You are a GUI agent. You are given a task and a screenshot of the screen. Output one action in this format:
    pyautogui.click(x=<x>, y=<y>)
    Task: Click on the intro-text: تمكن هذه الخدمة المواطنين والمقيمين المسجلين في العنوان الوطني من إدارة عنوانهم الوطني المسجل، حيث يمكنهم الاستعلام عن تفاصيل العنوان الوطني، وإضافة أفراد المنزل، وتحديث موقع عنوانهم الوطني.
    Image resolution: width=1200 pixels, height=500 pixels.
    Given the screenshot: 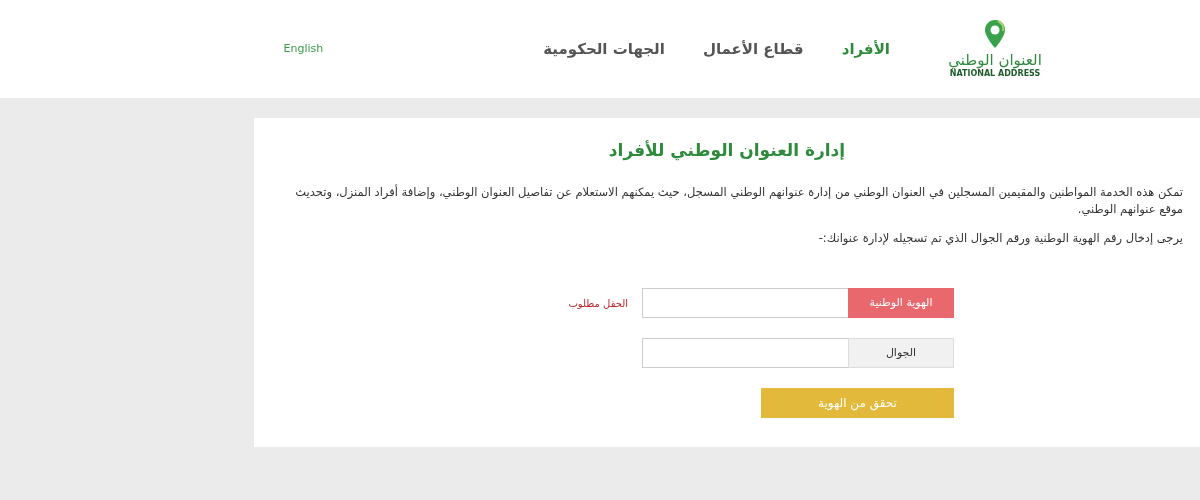 What is the action you would take?
    pyautogui.click(x=738, y=201)
    